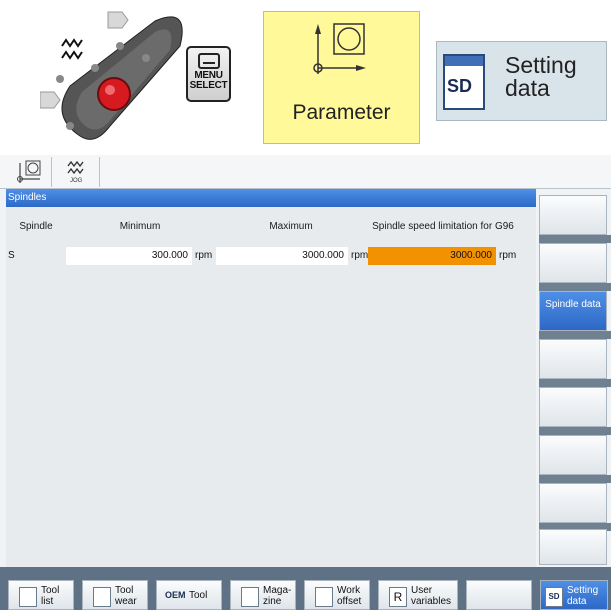 The height and width of the screenshot is (610, 611). I want to click on jog-icon: JOG, so click(78, 172).